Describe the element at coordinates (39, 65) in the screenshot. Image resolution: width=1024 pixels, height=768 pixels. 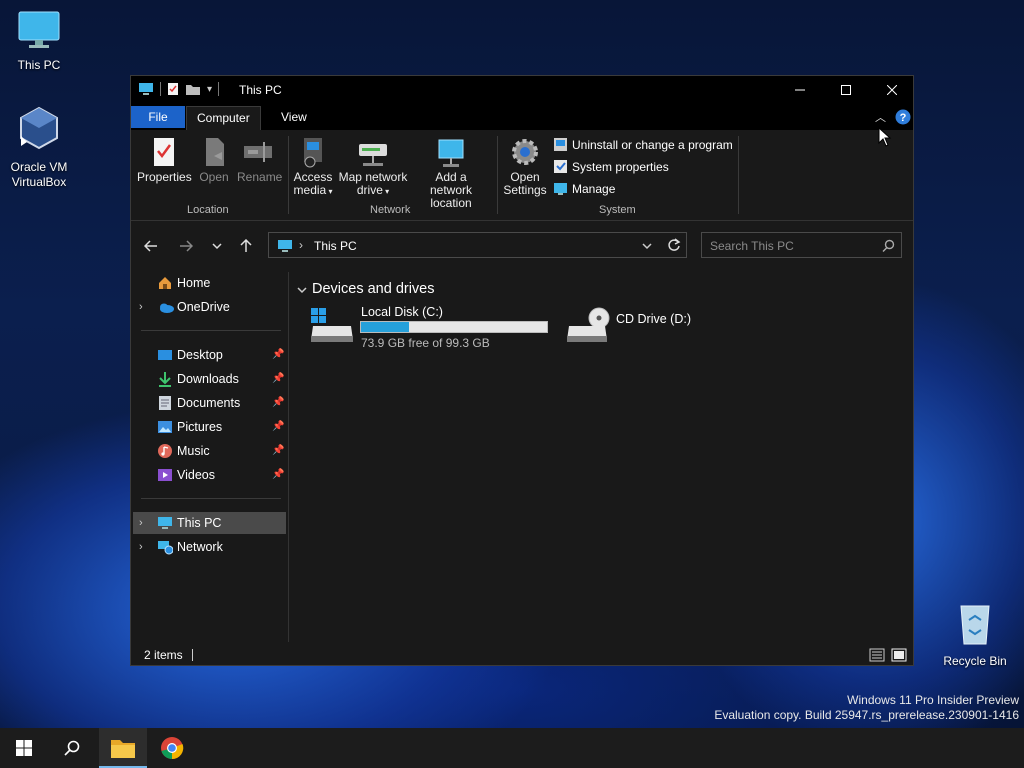
I see `desktop-icon-label: This PC` at that location.